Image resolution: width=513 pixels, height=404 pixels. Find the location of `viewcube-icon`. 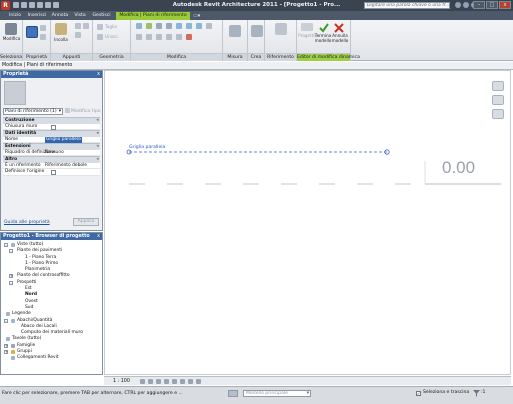

viewcube-icon is located at coordinates (498, 86).